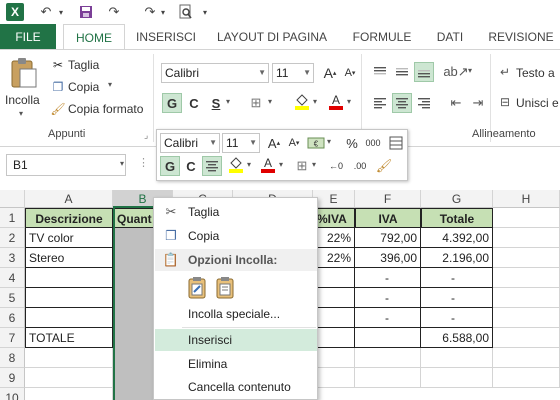  I want to click on undo-icon: ↶, so click(46, 12).